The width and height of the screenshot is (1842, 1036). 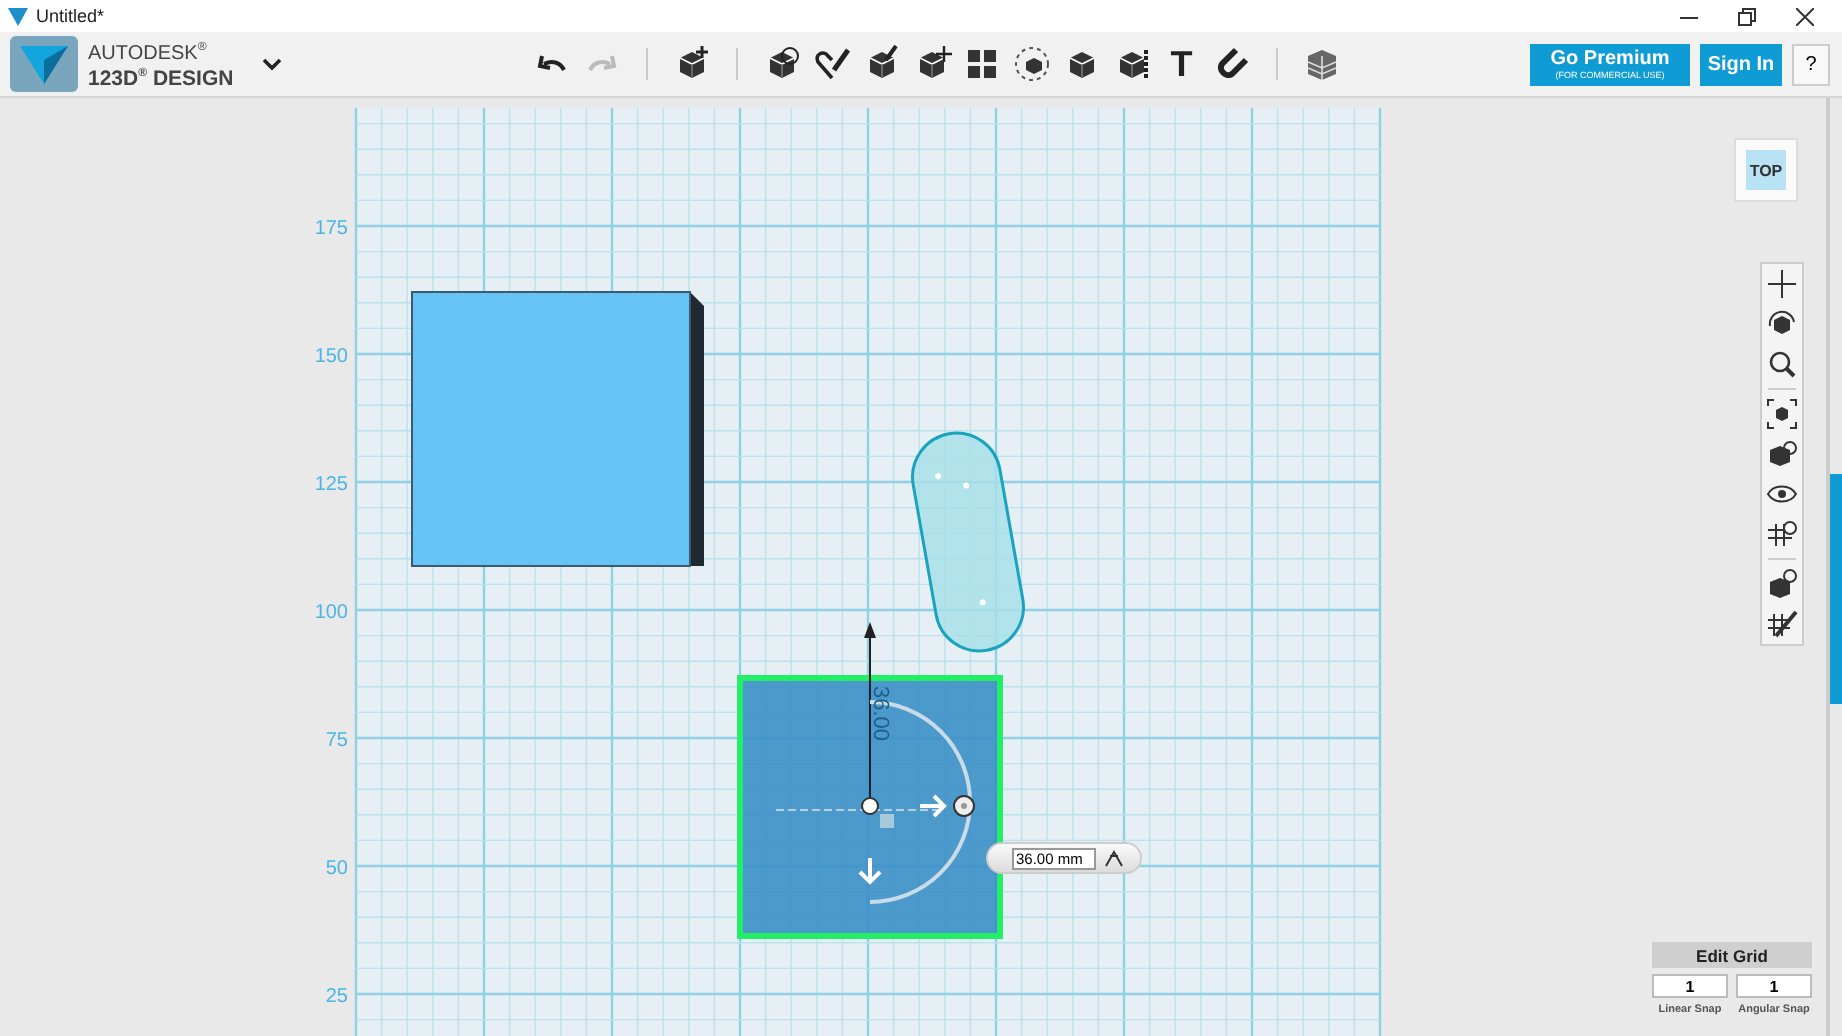 I want to click on move-down-icon, so click(x=870, y=870).